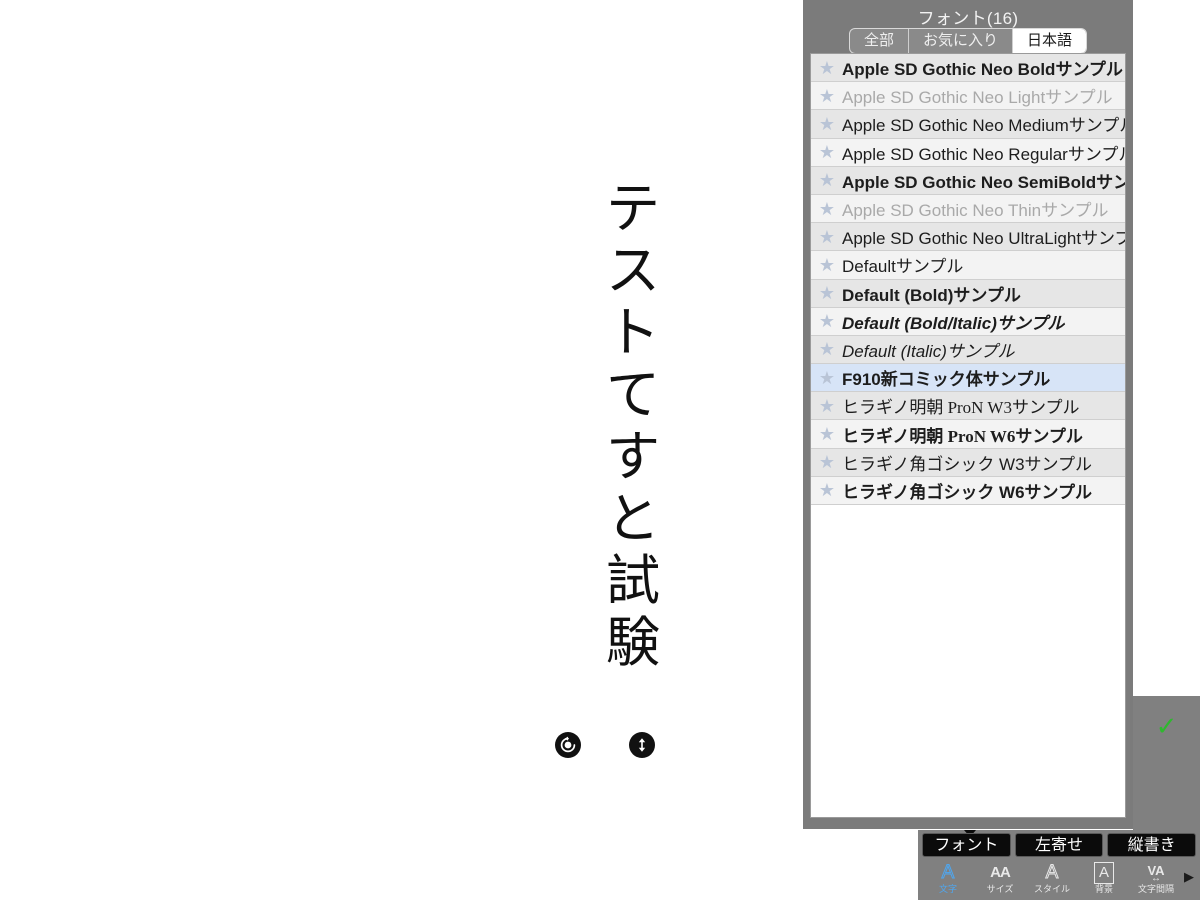  Describe the element at coordinates (968, 18) in the screenshot. I see `font-panel-title: フォント(16)` at that location.